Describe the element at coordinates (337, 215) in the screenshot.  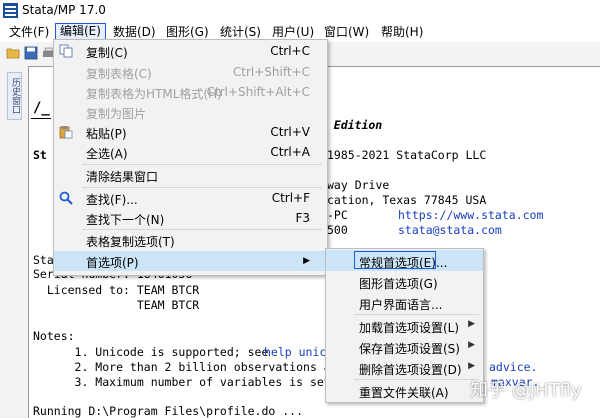
I see `phone-fragment: -PC` at that location.